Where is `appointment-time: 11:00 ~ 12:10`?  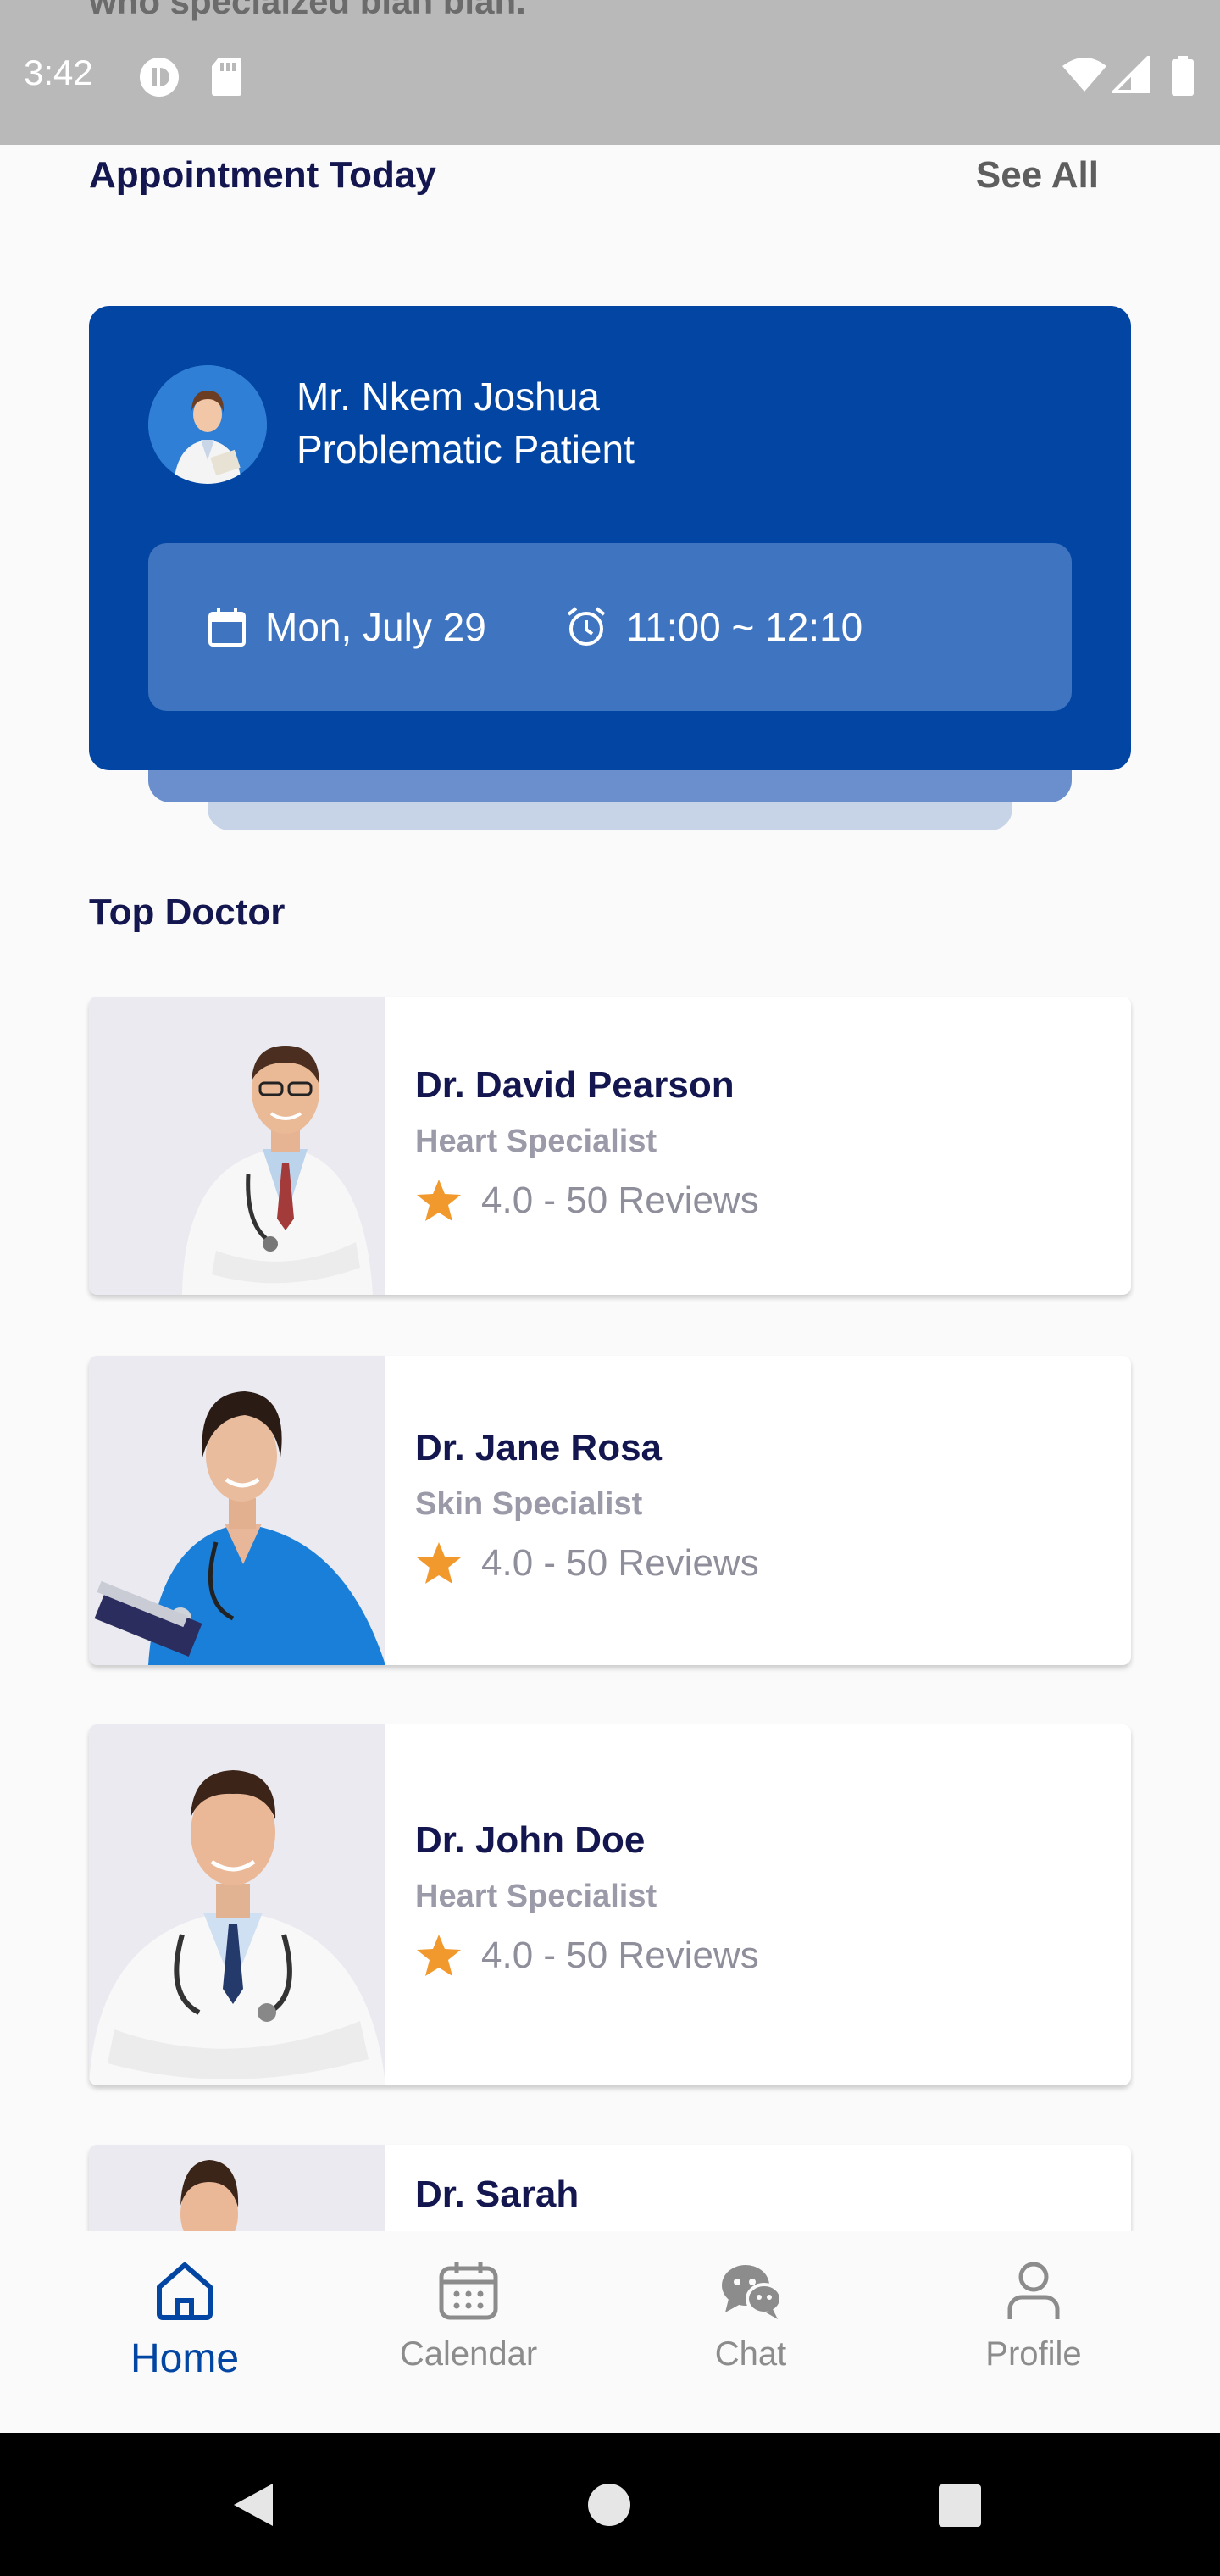 appointment-time: 11:00 ~ 12:10 is located at coordinates (713, 627).